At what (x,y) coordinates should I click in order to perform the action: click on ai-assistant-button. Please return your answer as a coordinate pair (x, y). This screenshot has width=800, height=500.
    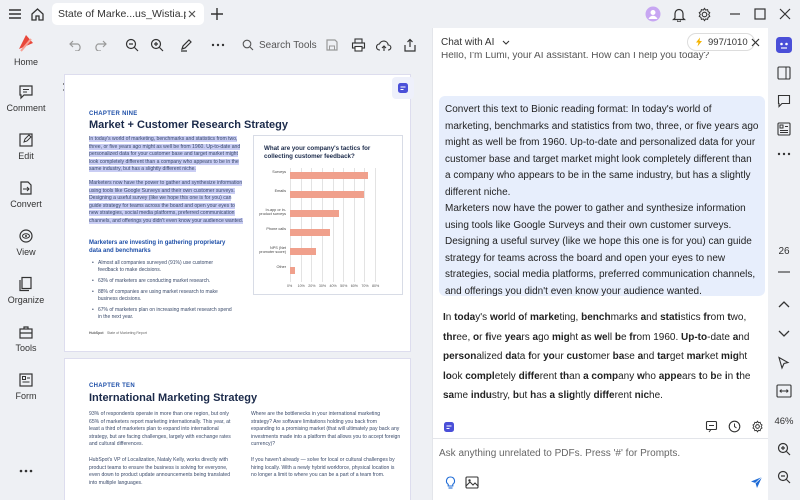
    Looking at the image, I should click on (403, 88).